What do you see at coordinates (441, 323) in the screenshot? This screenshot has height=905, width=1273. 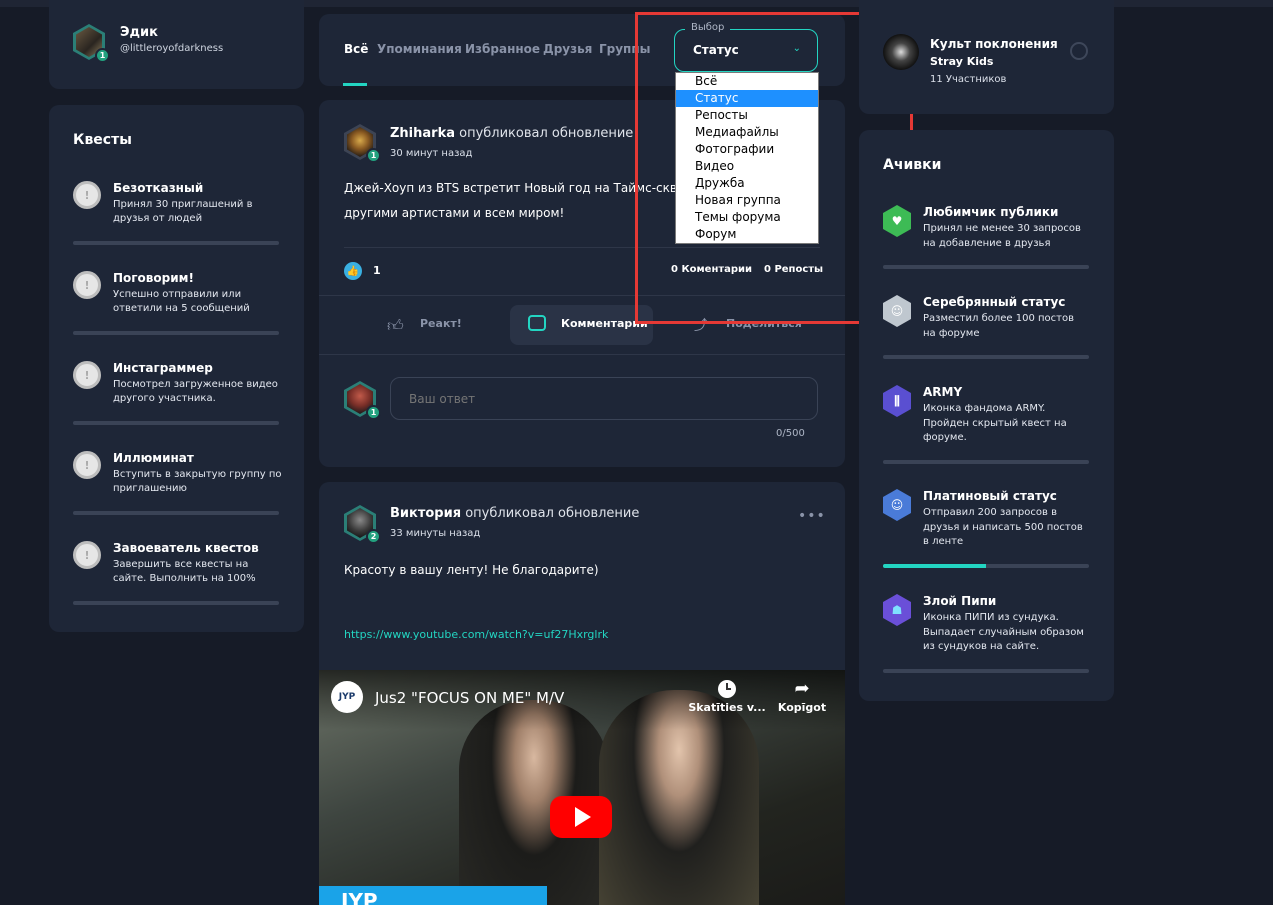 I see `react-label: Реакт!` at bounding box center [441, 323].